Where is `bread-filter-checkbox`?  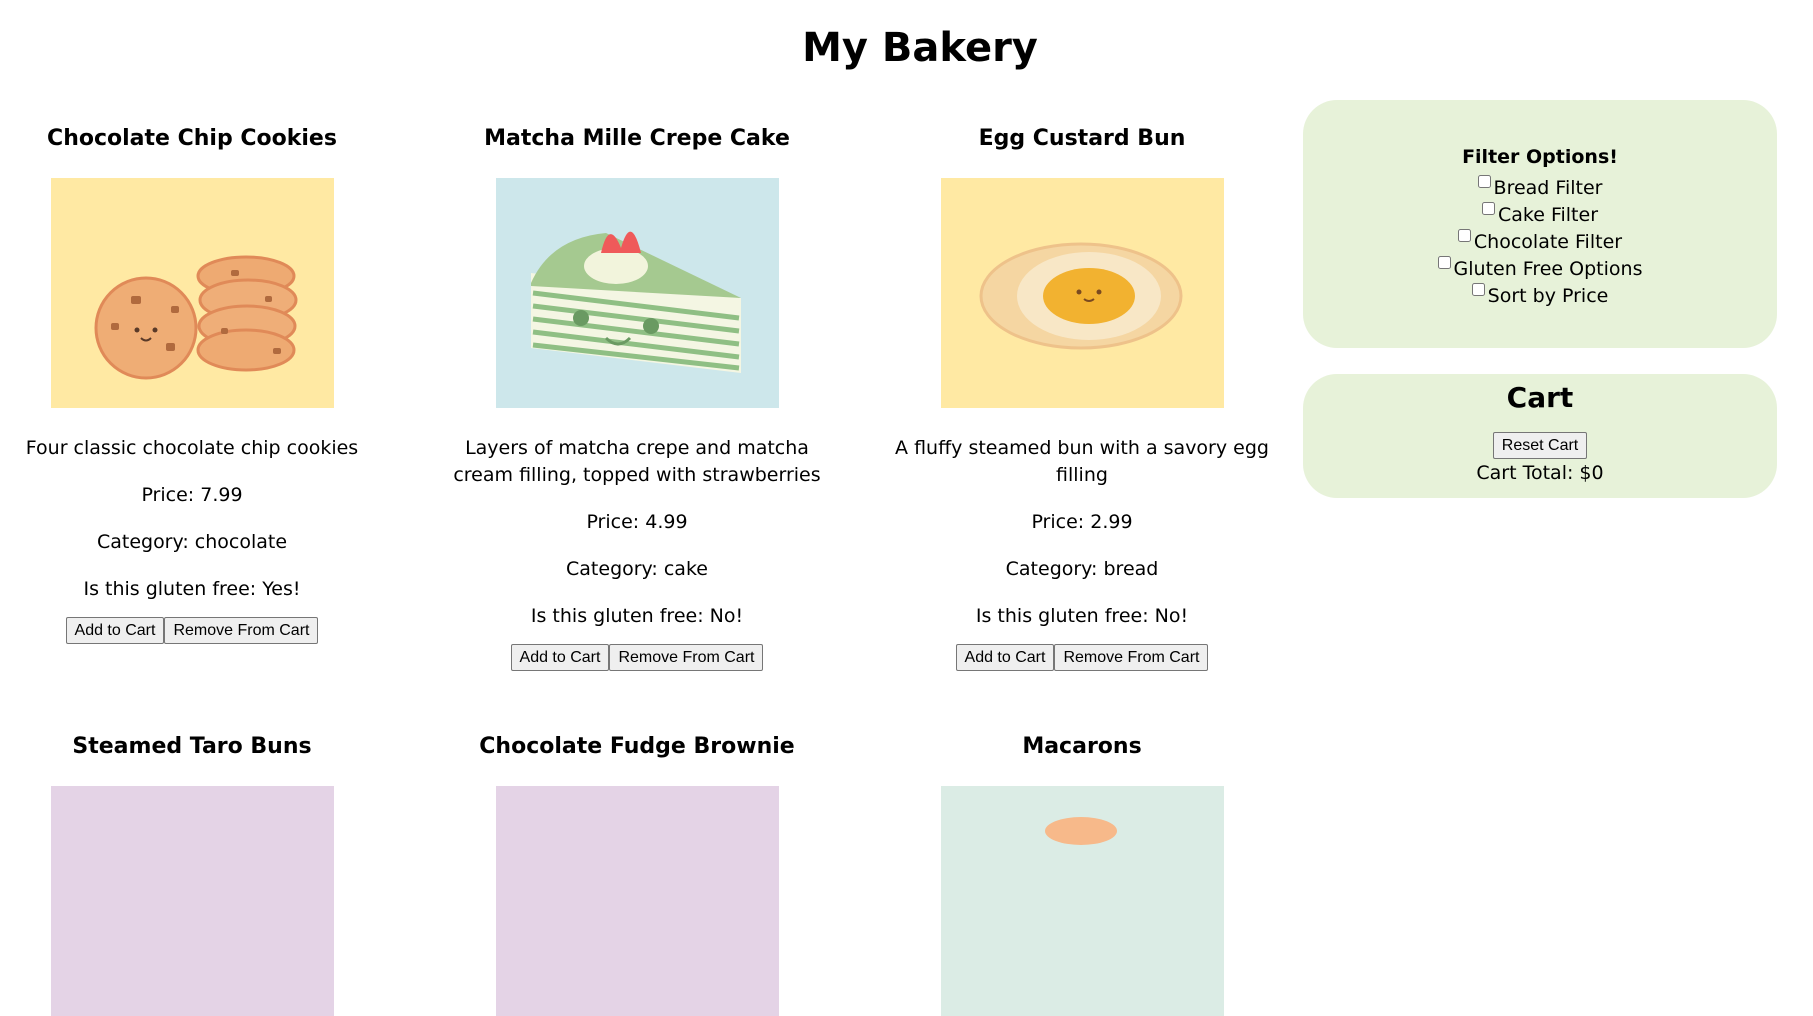
bread-filter-checkbox is located at coordinates (1484, 181).